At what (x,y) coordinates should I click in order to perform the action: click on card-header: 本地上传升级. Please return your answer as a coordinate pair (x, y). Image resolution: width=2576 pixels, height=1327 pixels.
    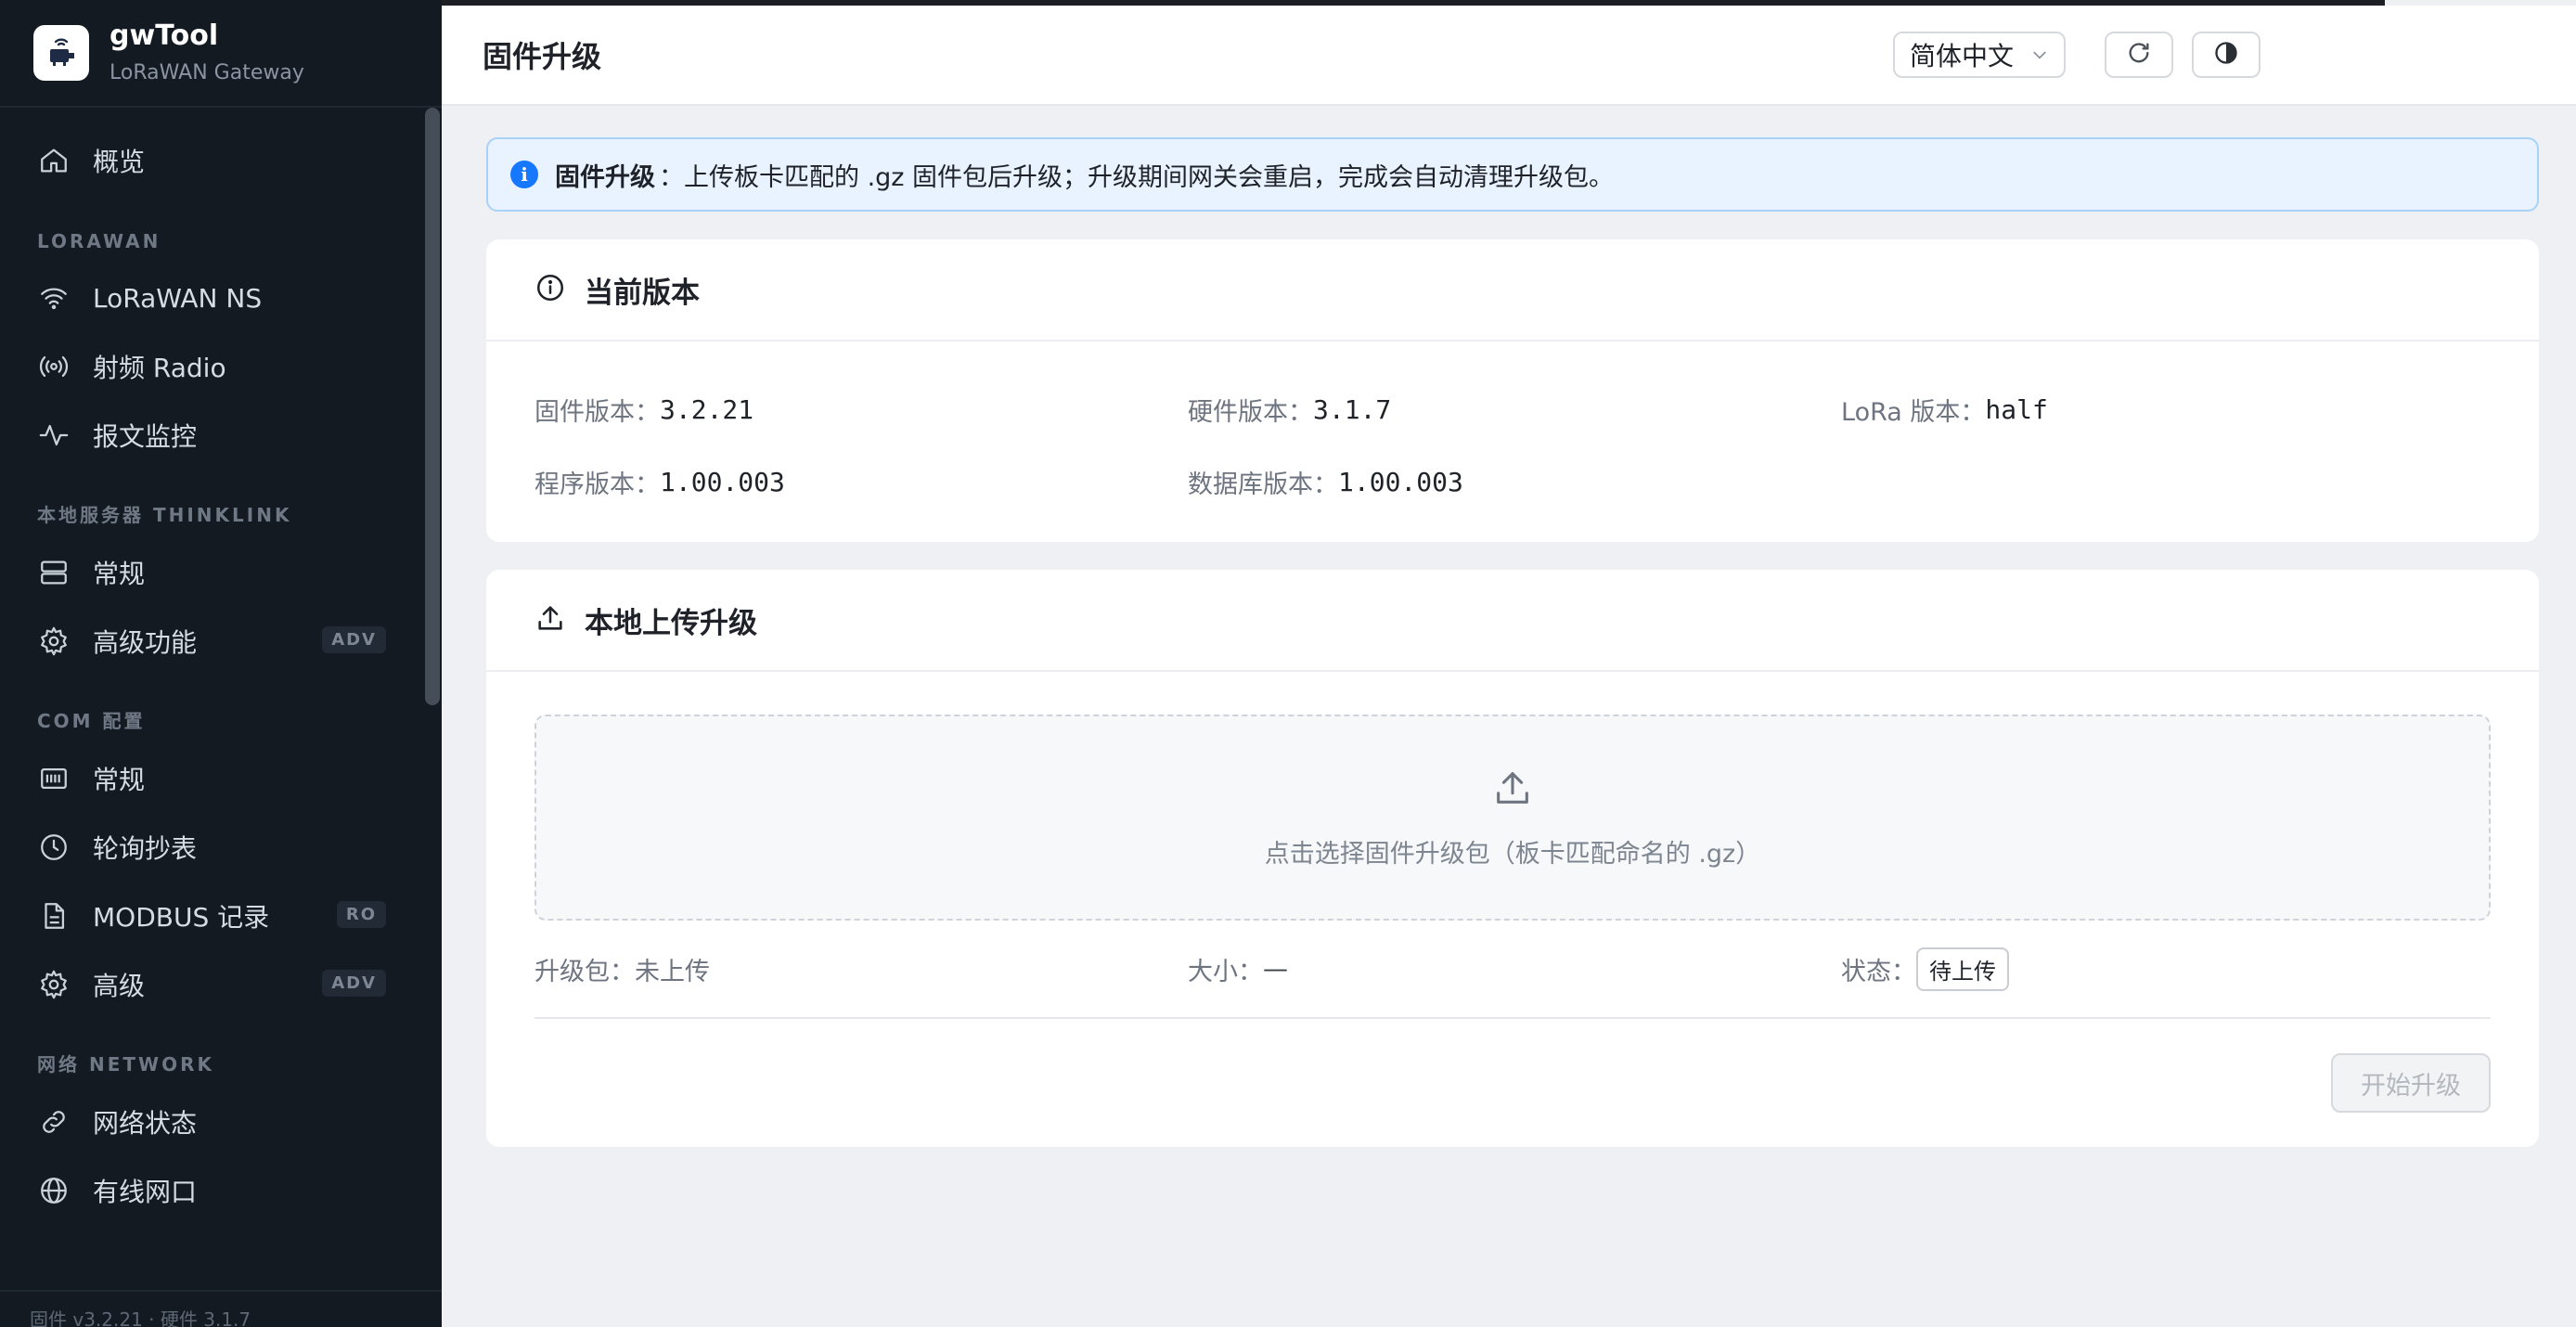
    Looking at the image, I should click on (1512, 621).